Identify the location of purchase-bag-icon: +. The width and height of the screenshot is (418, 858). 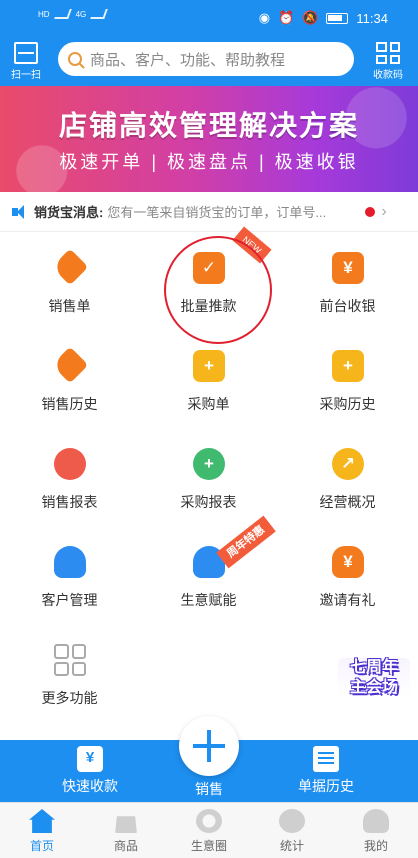
(209, 366).